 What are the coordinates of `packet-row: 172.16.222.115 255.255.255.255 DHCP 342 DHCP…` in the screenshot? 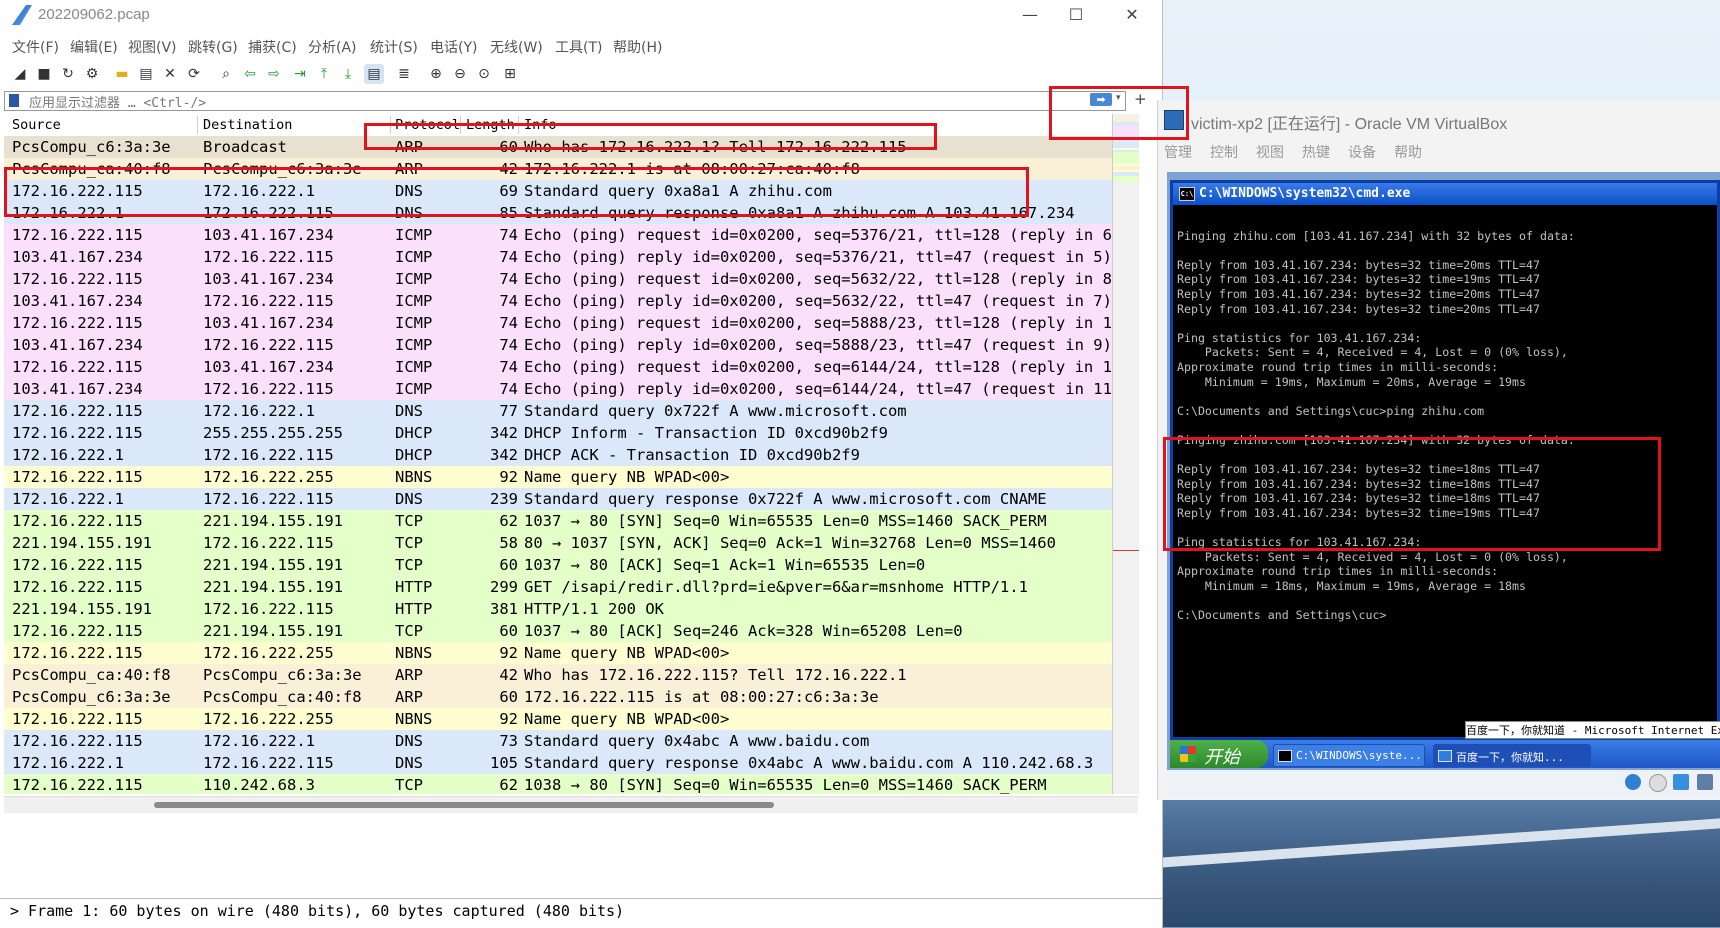 It's located at (558, 433).